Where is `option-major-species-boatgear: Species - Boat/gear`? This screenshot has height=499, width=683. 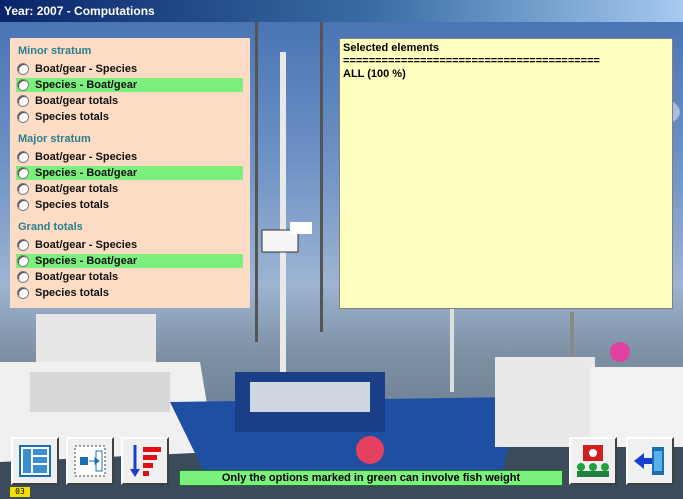 option-major-species-boatgear: Species - Boat/gear is located at coordinates (129, 173).